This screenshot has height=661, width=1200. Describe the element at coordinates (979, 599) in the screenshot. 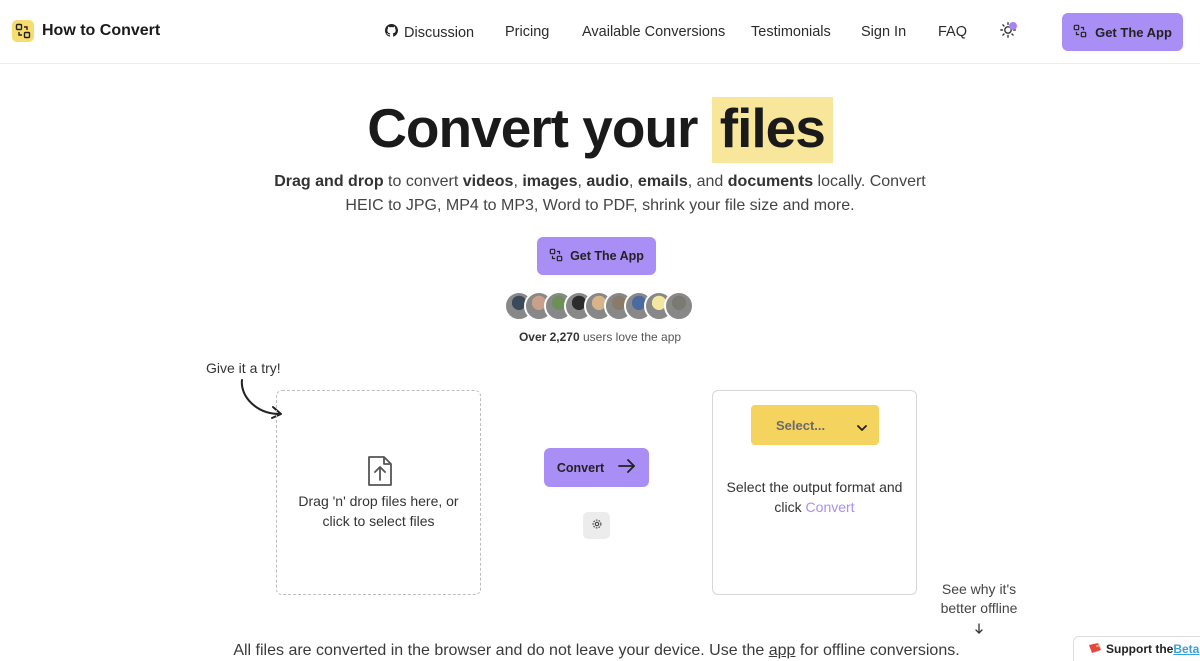

I see `offline-note: See why it's better offline` at that location.